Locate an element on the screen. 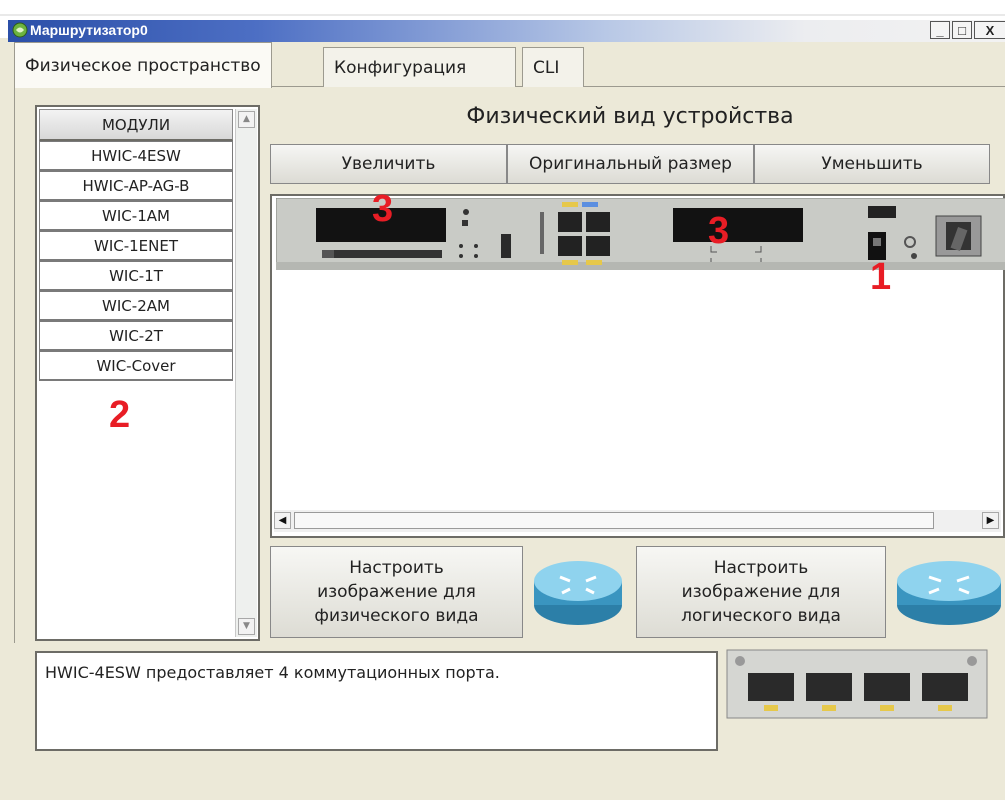  tab-configuration: Конфигурация is located at coordinates (419, 67).